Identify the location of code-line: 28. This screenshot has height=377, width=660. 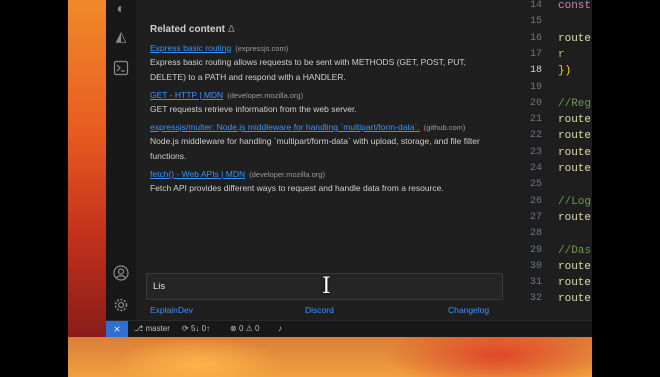
(549, 236).